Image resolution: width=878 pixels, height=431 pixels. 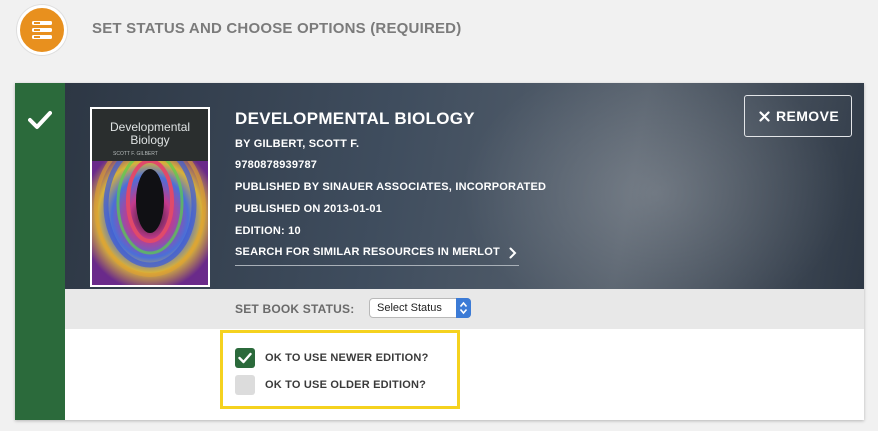 I want to click on updown-arrows-icon, so click(x=463, y=308).